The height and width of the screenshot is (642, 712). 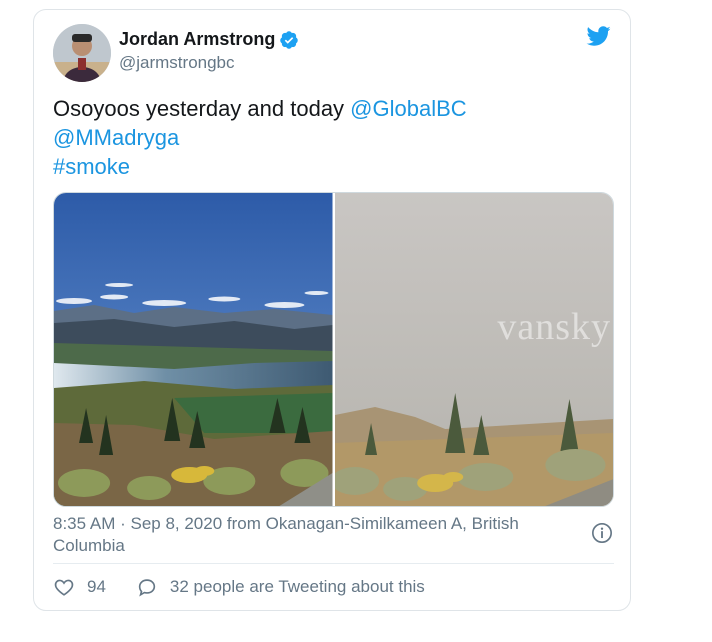 I want to click on tweet-actions: 94 32 people are Tweeting about this, so click(x=239, y=587).